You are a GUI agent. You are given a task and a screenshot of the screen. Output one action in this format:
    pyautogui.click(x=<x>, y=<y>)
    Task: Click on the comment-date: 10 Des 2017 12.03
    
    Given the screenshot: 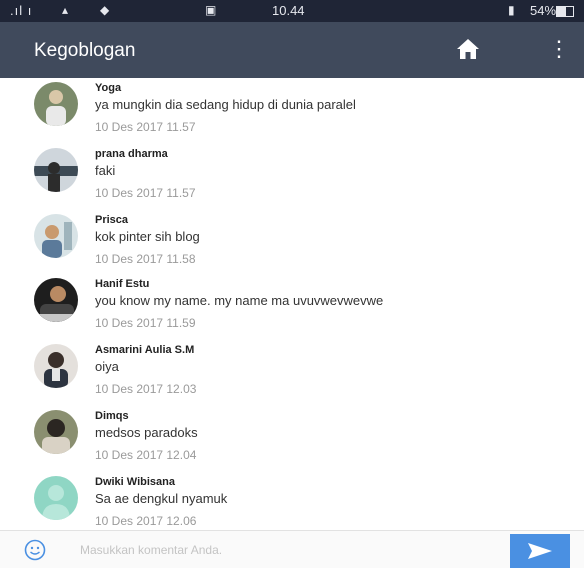 What is the action you would take?
    pyautogui.click(x=146, y=389)
    